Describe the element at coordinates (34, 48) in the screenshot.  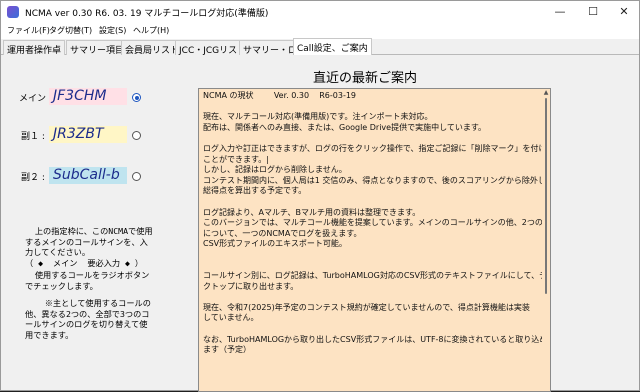
I see `tab-operator-console: 運用者操作卓` at that location.